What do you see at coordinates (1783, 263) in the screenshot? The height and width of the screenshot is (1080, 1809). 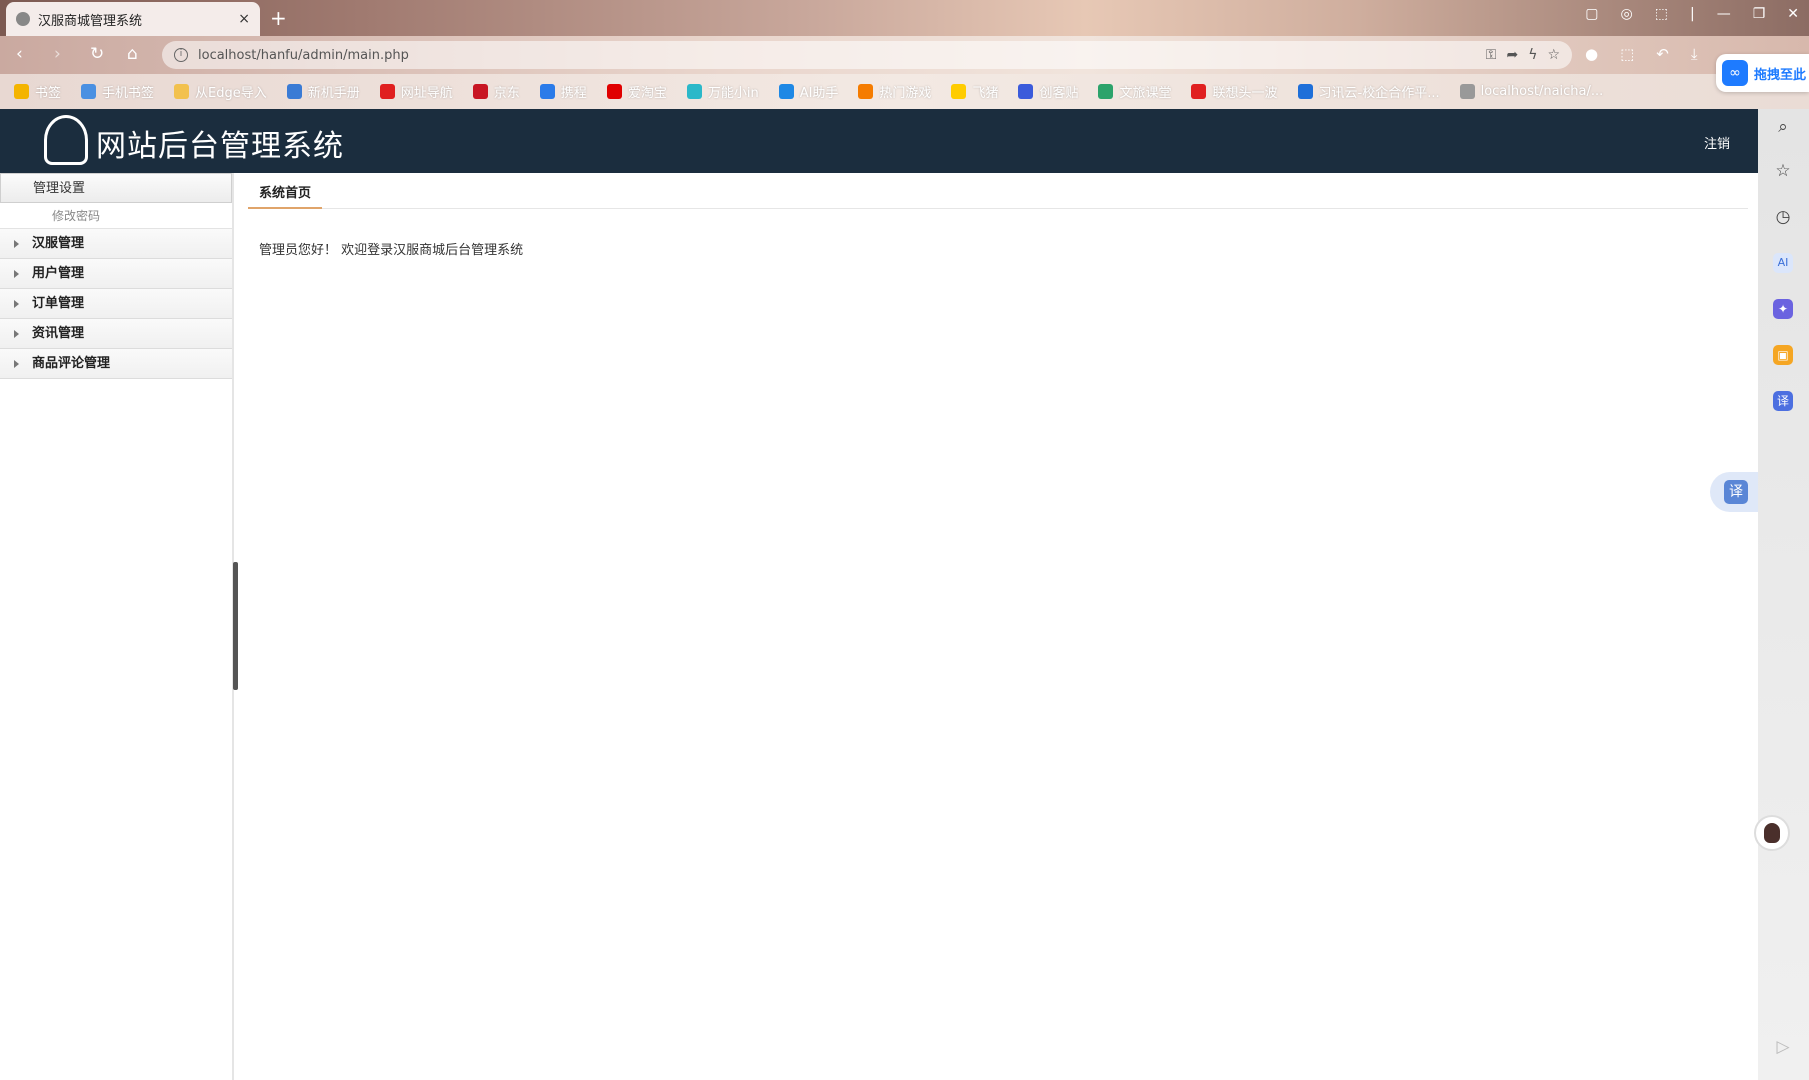 I see `ai-icon: AI` at bounding box center [1783, 263].